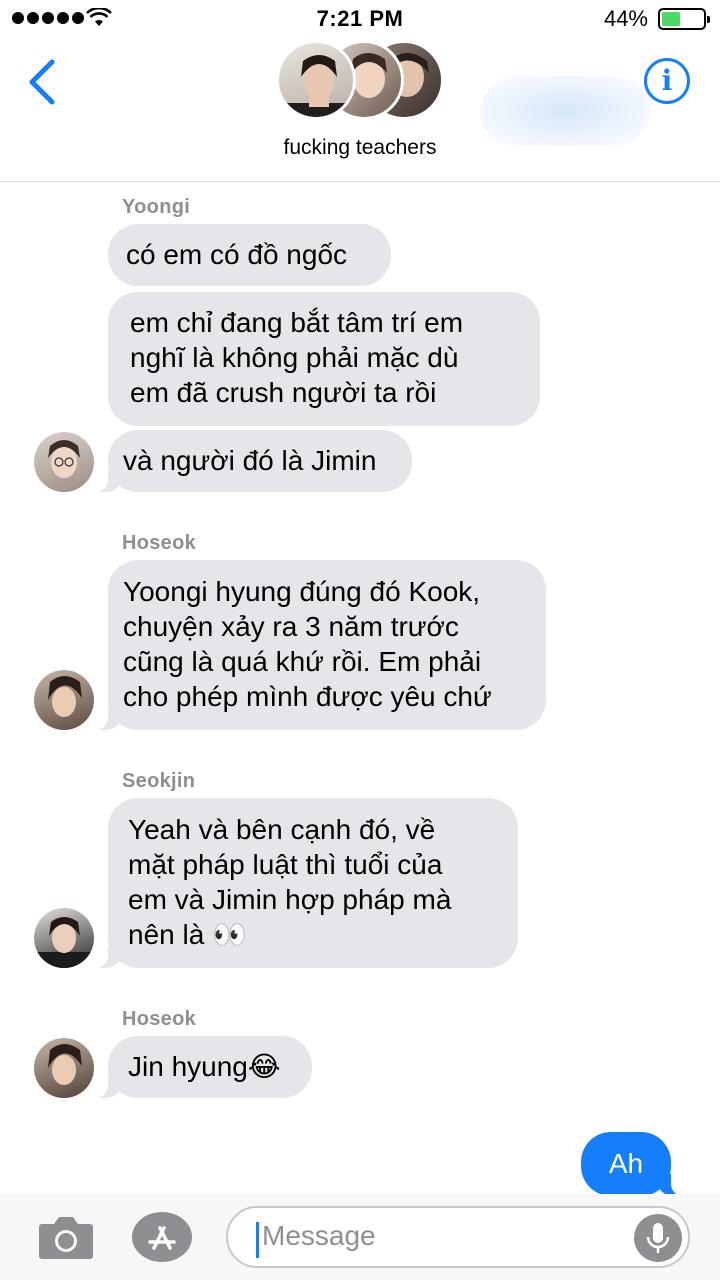 The image size is (720, 1280). What do you see at coordinates (162, 1237) in the screenshot?
I see `app-store-icon` at bounding box center [162, 1237].